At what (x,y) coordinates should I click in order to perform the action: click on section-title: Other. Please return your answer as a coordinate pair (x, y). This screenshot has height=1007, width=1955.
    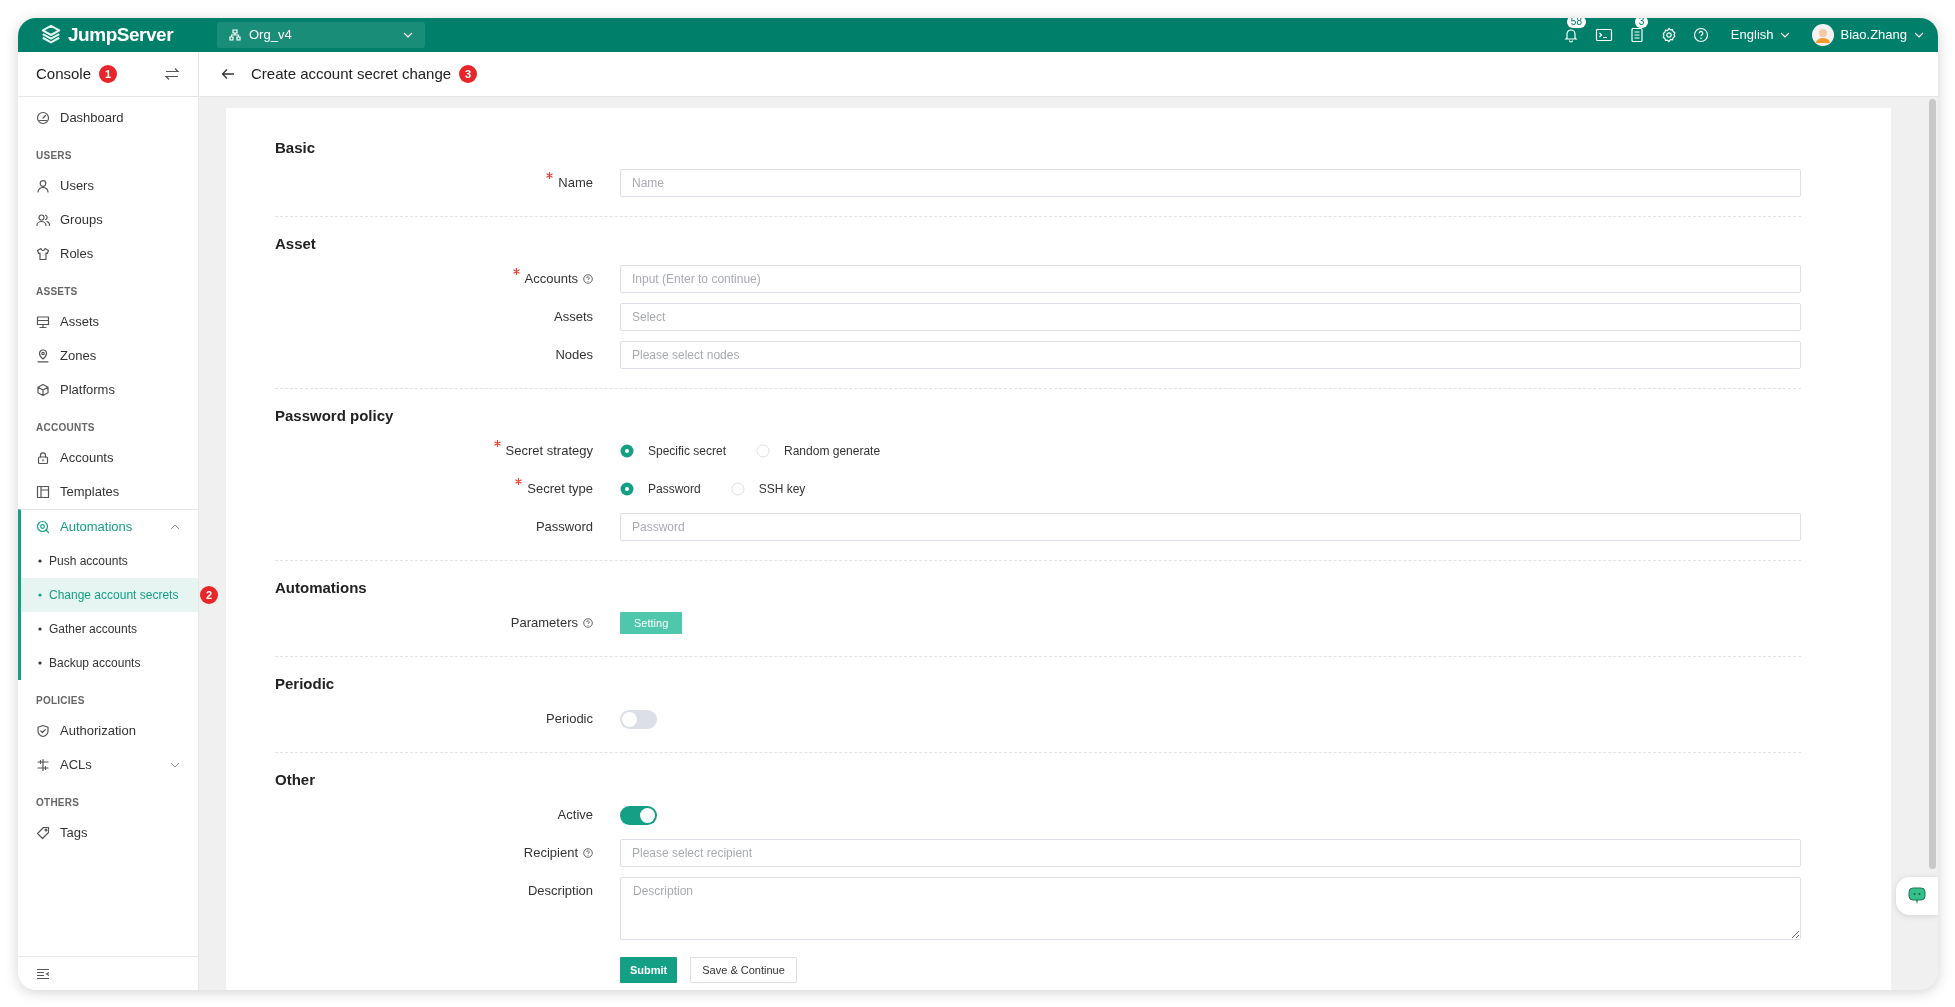
    Looking at the image, I should click on (295, 780).